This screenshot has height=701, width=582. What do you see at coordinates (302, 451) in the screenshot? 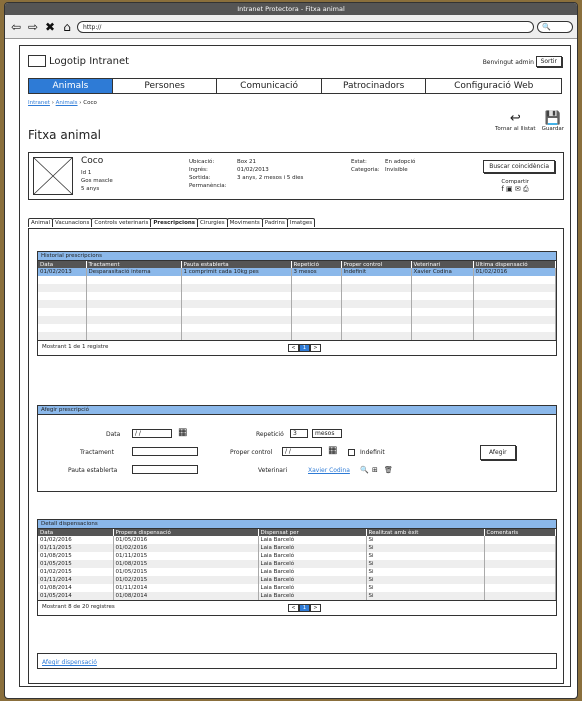
I see `next-control-input: / /` at bounding box center [302, 451].